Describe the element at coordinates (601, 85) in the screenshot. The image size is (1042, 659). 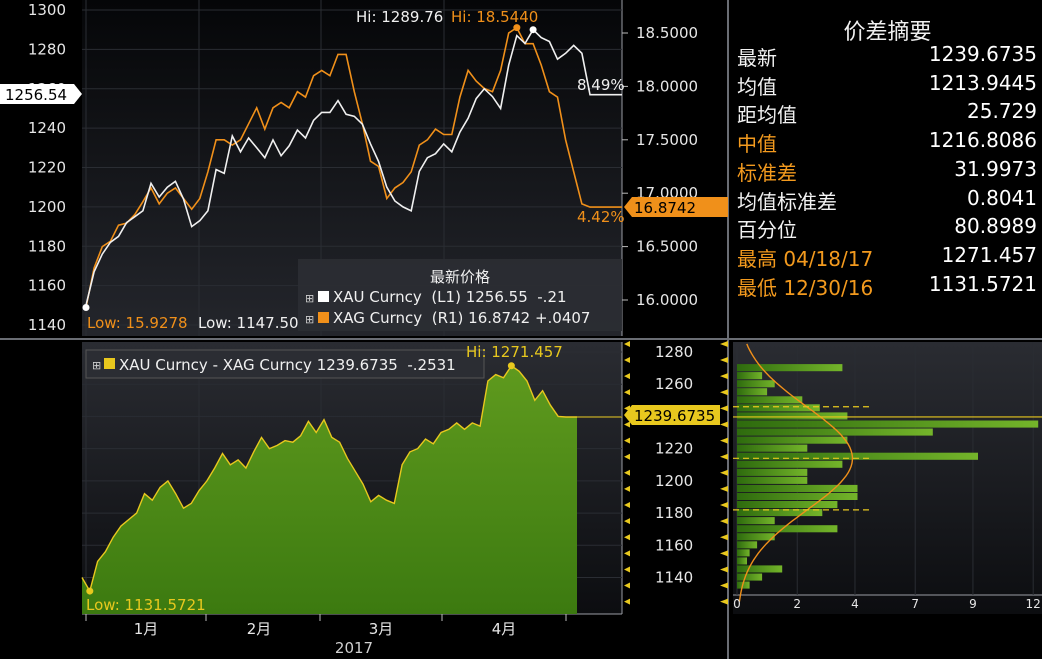
I see `pct-xau-label: 8.49%` at that location.